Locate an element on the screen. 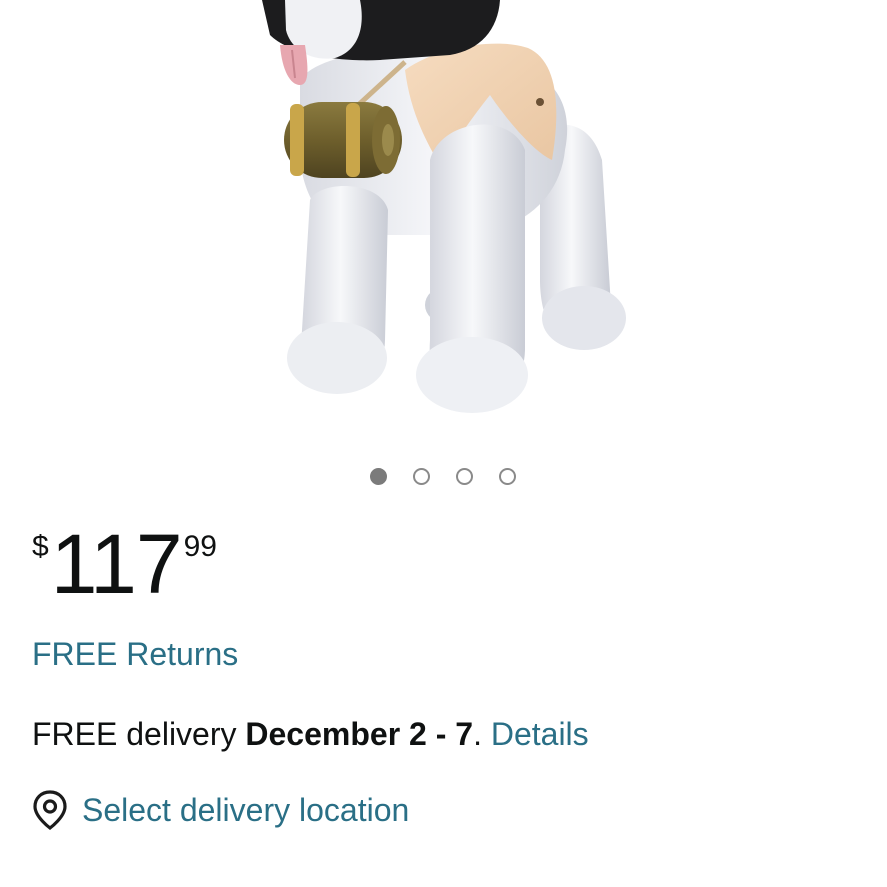 The width and height of the screenshot is (887, 887). delivery-details-link: Details is located at coordinates (540, 734).